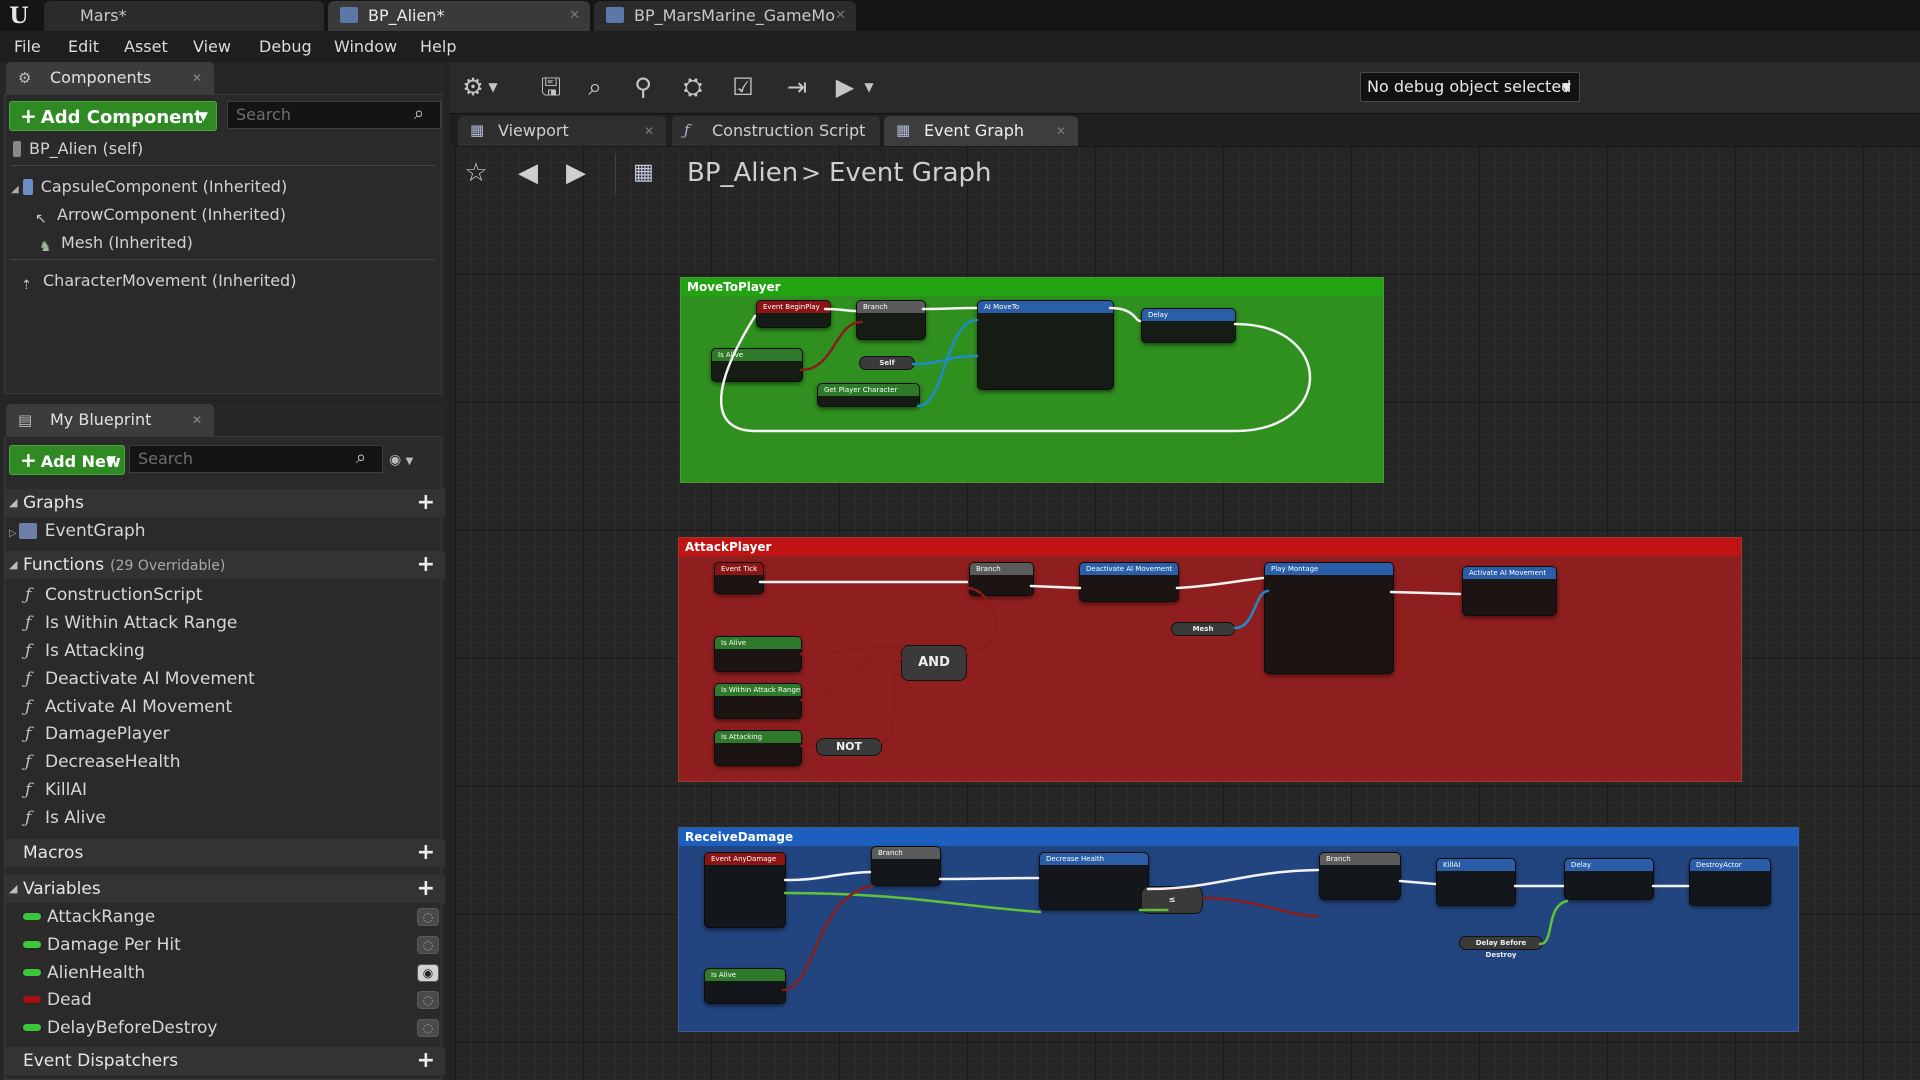 The image size is (1920, 1080). I want to click on float-type-pill, so click(32, 972).